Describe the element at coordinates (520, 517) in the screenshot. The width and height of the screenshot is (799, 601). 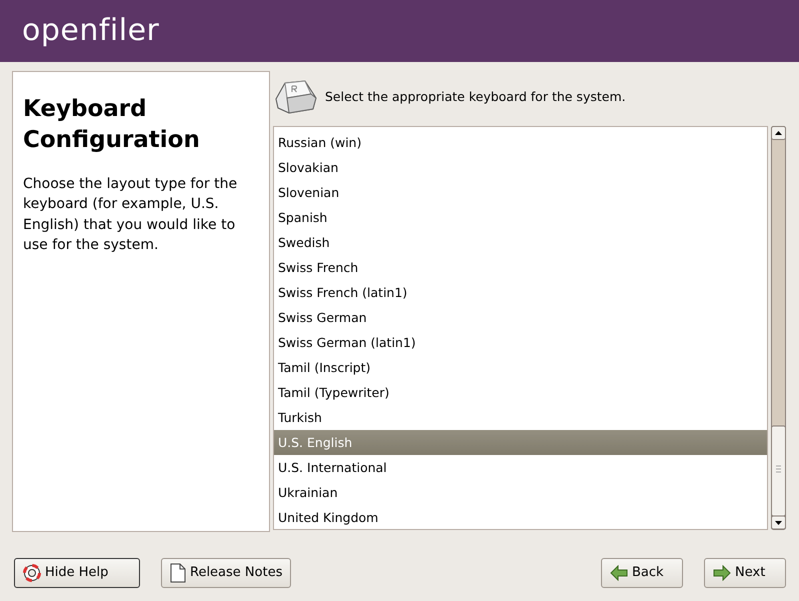
I see `keyboard-option: United Kingdom` at that location.